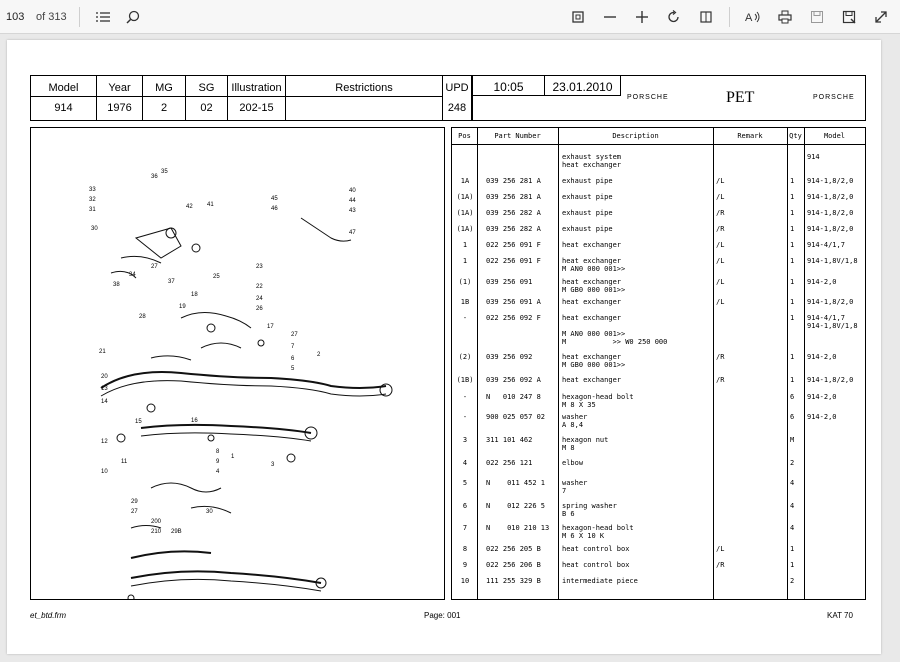 Image resolution: width=900 pixels, height=662 pixels. What do you see at coordinates (598, 532) in the screenshot?
I see `cell-desc: hexagon-head bolt M 6 X 10 K` at bounding box center [598, 532].